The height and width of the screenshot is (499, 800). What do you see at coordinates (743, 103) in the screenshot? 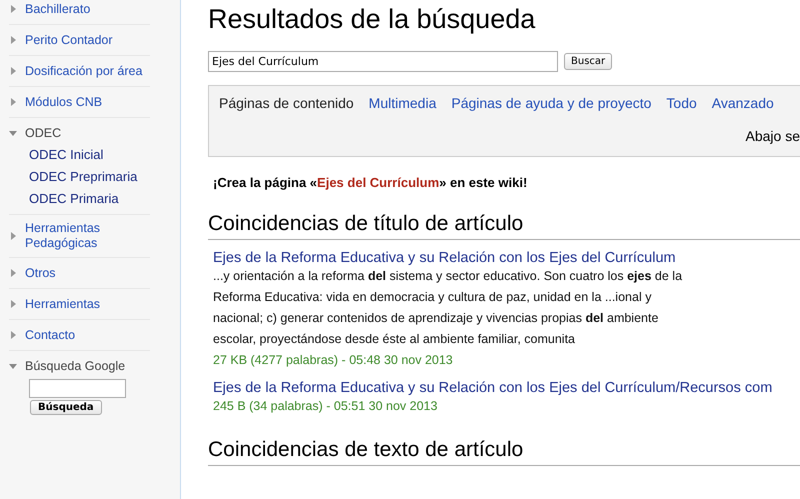
I see `search-tab: Avanzado` at bounding box center [743, 103].